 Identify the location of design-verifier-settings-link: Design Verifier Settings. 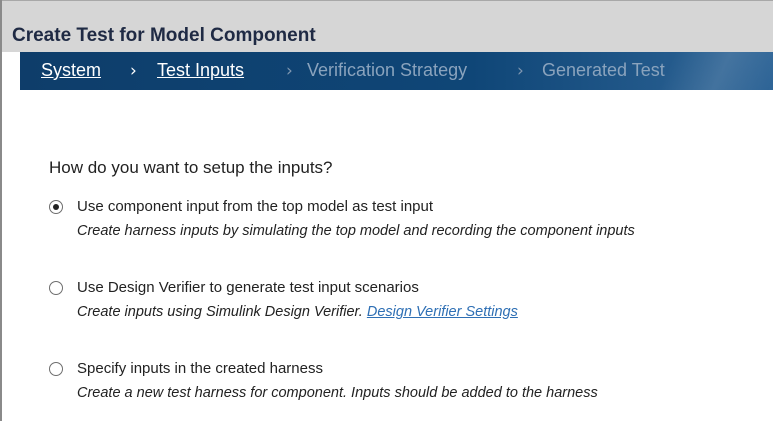
(442, 312).